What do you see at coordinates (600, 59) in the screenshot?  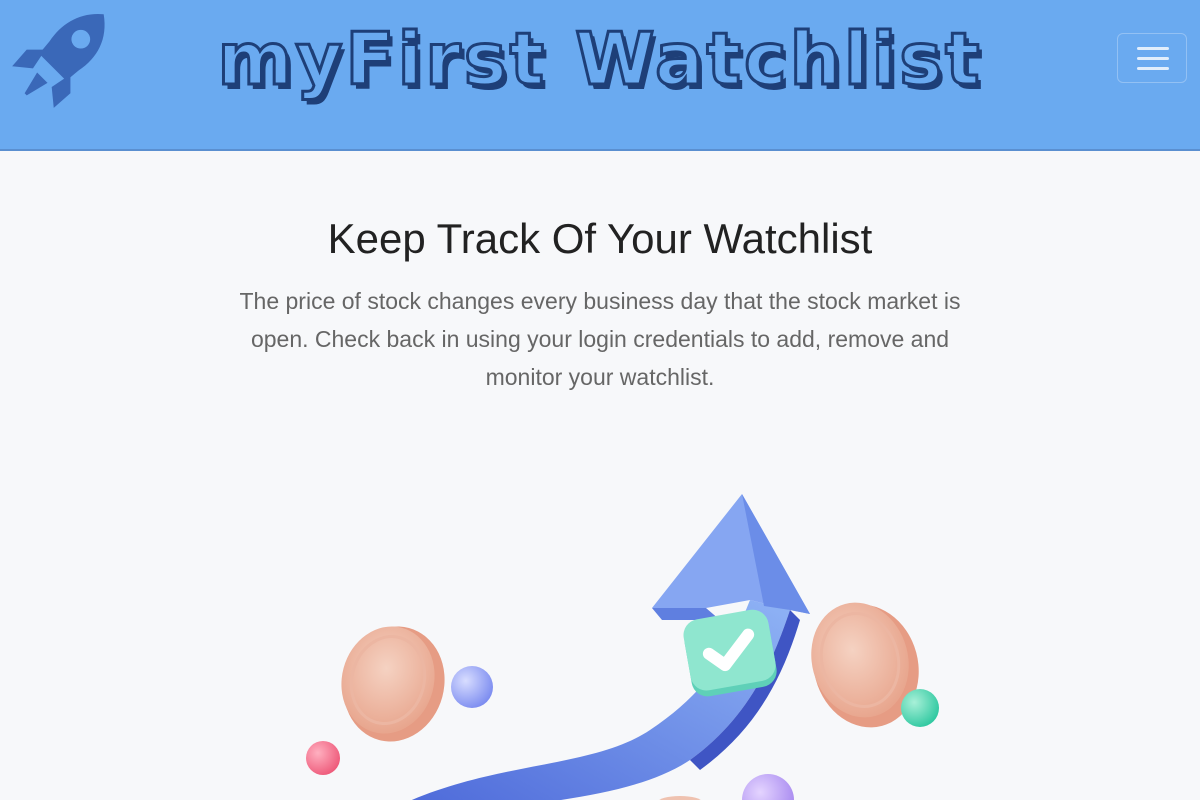 I see `brand-title: myFirst Watchlist` at bounding box center [600, 59].